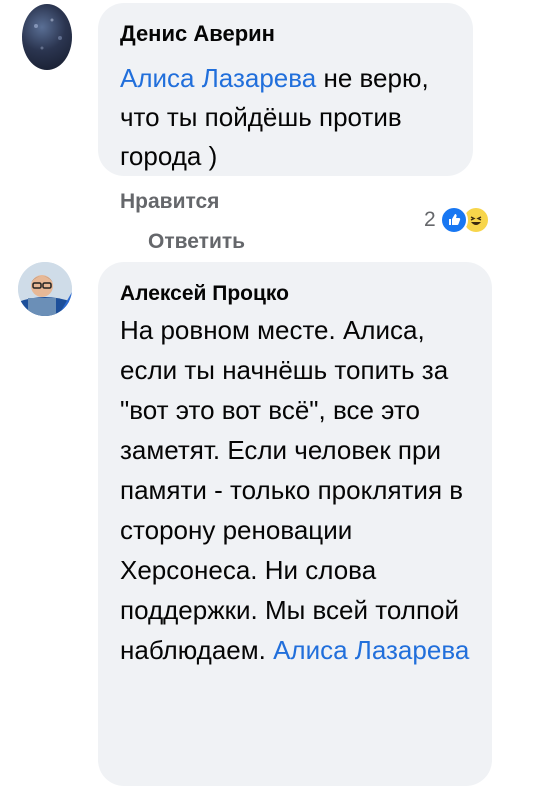 The height and width of the screenshot is (800, 542). What do you see at coordinates (197, 34) in the screenshot?
I see `comment-author: Денис Аверин` at bounding box center [197, 34].